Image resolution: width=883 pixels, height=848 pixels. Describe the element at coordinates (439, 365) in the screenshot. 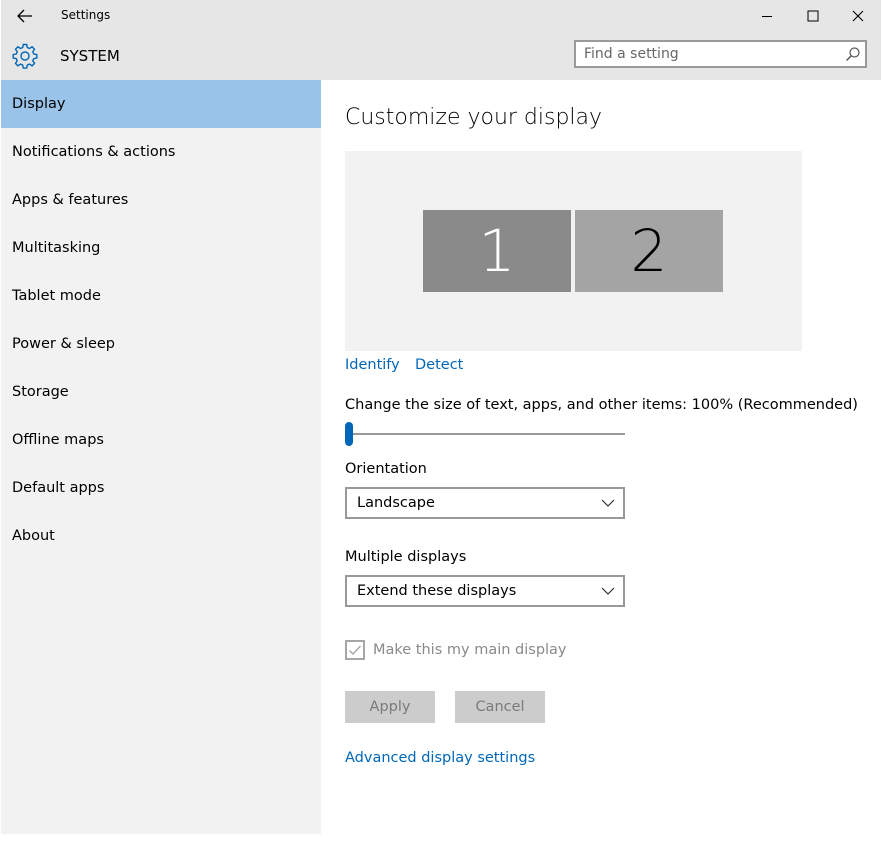

I see `detect-link: Detect` at that location.